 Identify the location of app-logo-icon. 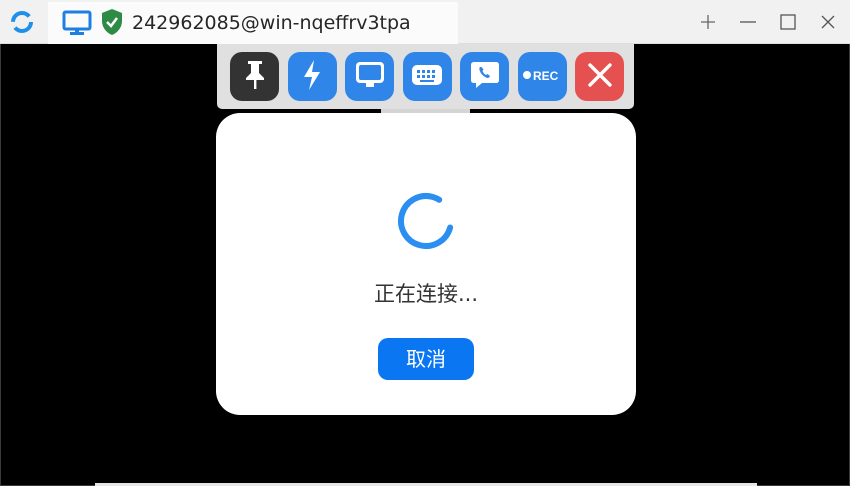
(22, 22).